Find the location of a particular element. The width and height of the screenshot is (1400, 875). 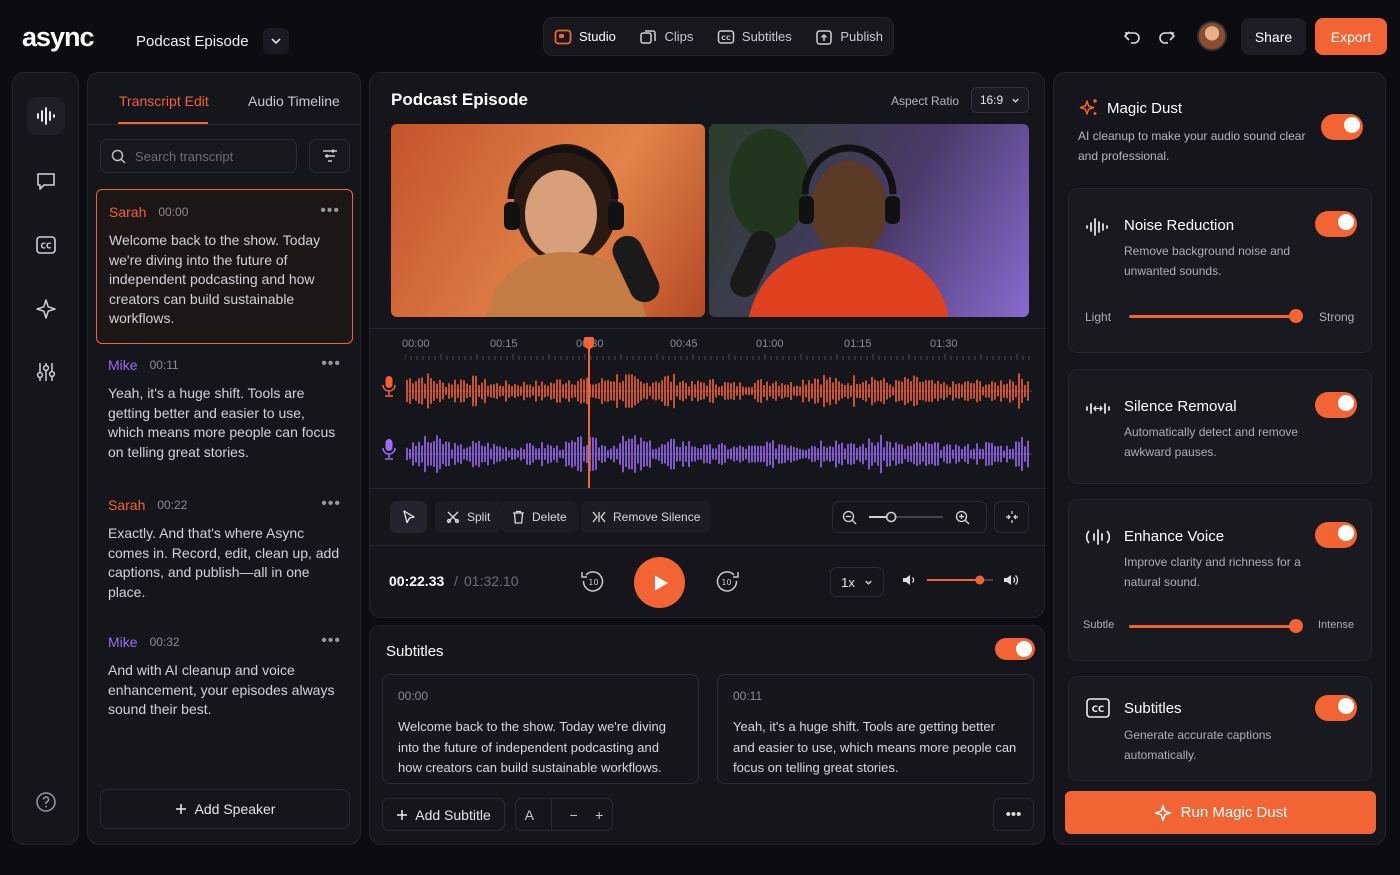

playback-speed-select: 1x is located at coordinates (857, 582).